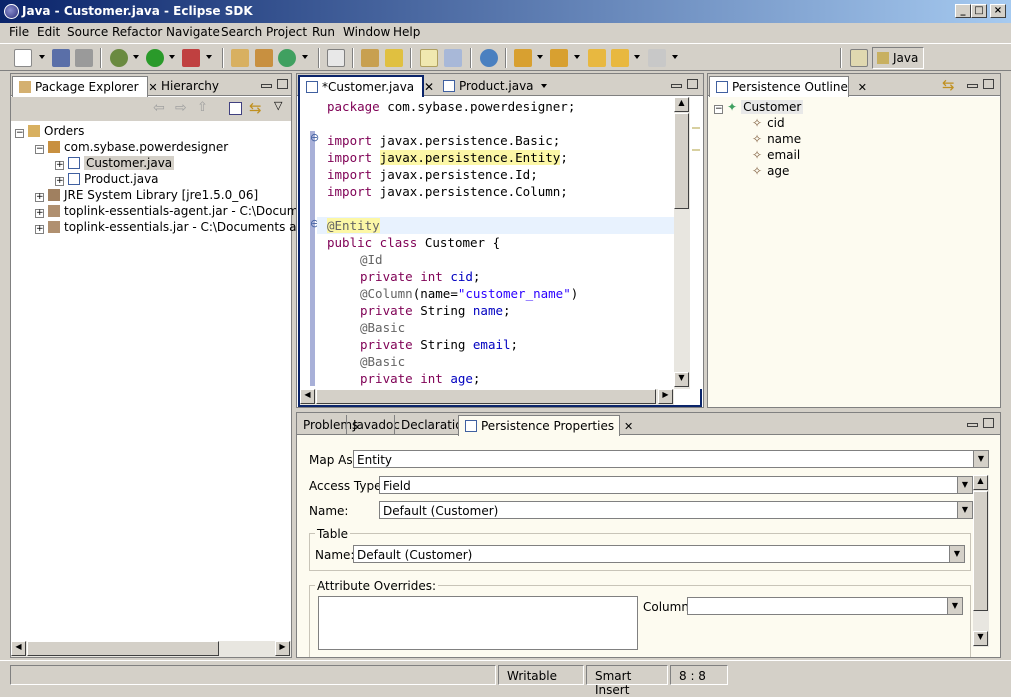  I want to click on outline-item-email: ✧ email, so click(776, 155).